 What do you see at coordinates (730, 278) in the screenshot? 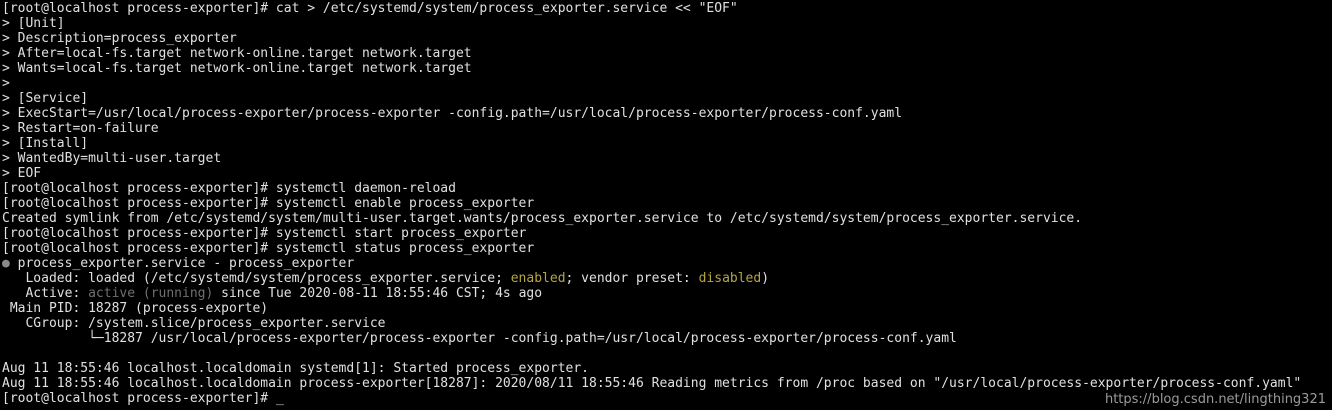
I see `loaded-preset-state: disabled` at bounding box center [730, 278].